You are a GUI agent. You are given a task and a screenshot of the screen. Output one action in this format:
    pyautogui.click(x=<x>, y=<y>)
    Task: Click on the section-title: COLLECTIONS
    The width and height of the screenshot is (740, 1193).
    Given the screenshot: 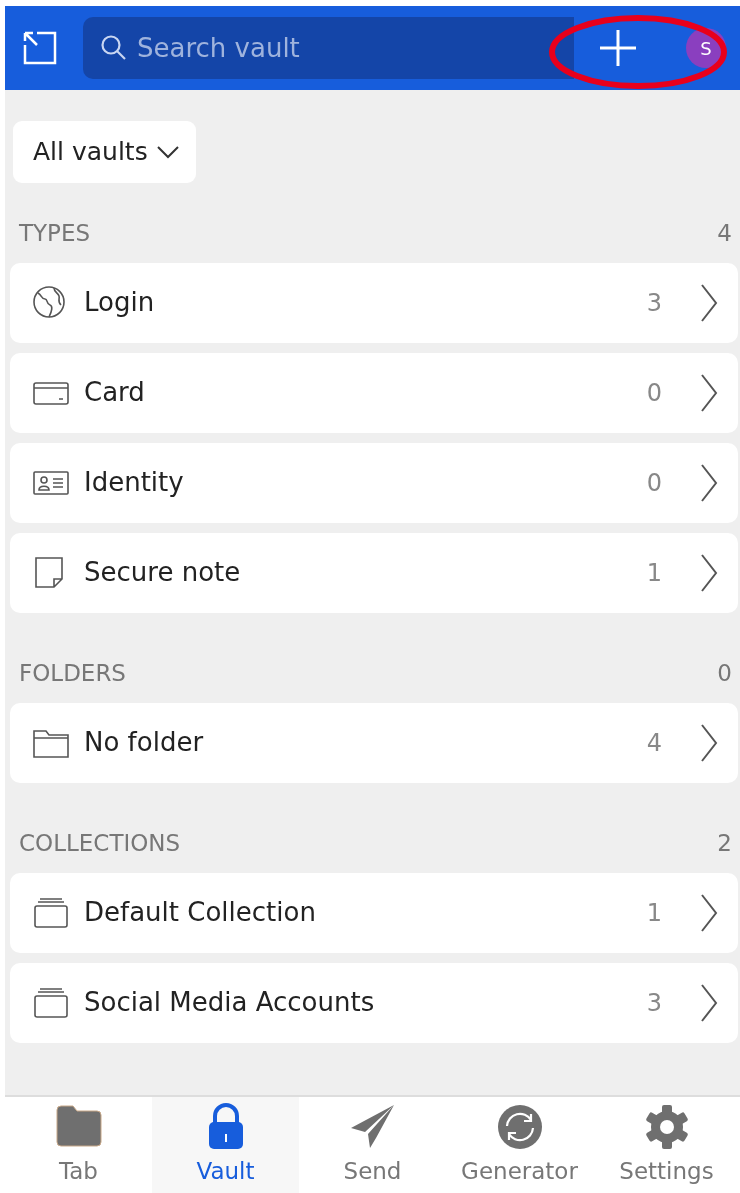 What is the action you would take?
    pyautogui.click(x=100, y=844)
    